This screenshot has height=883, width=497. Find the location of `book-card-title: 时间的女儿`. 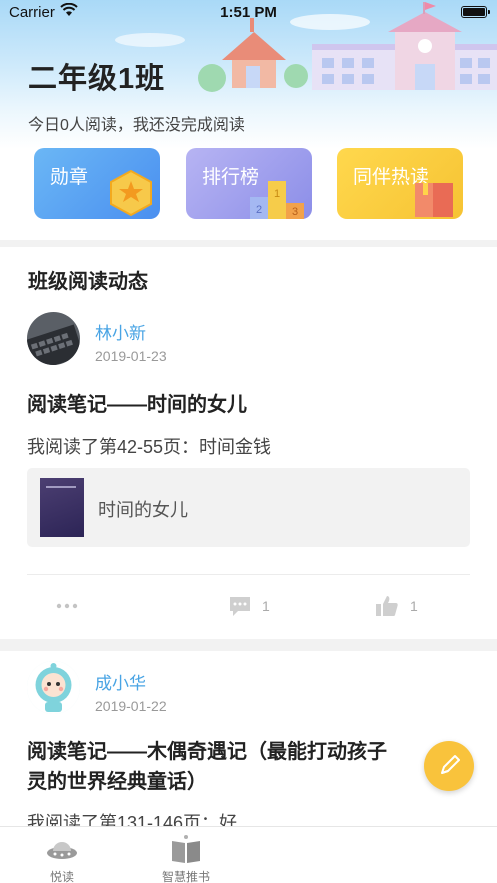

book-card-title: 时间的女儿 is located at coordinates (143, 510).